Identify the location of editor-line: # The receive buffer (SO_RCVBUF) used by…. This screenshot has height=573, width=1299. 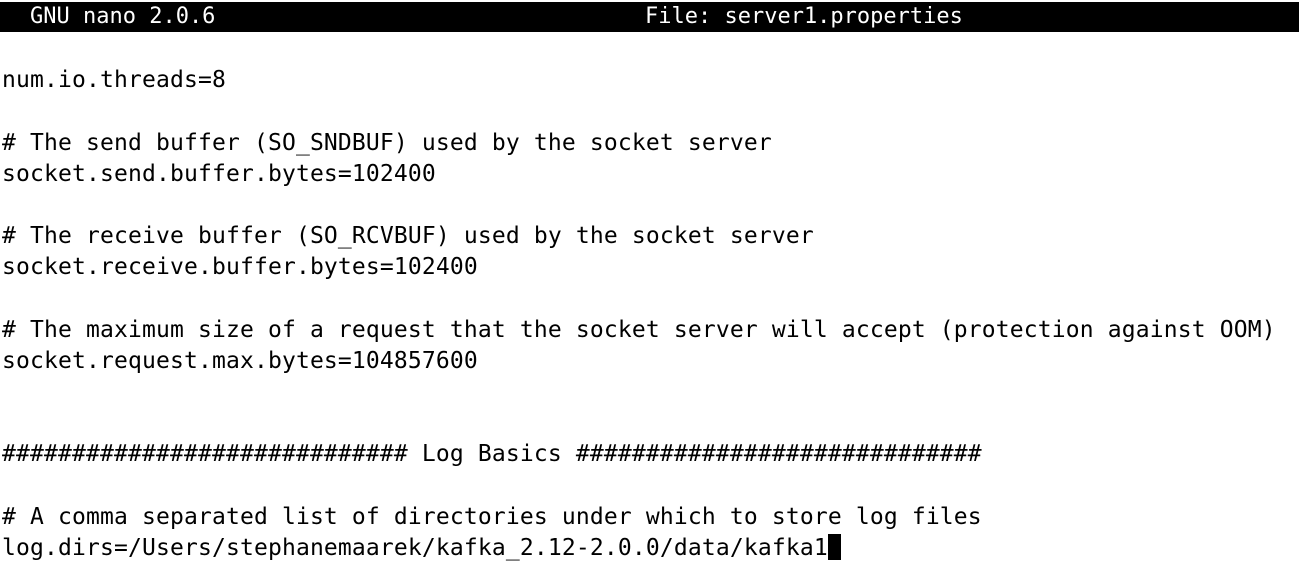
(649, 236).